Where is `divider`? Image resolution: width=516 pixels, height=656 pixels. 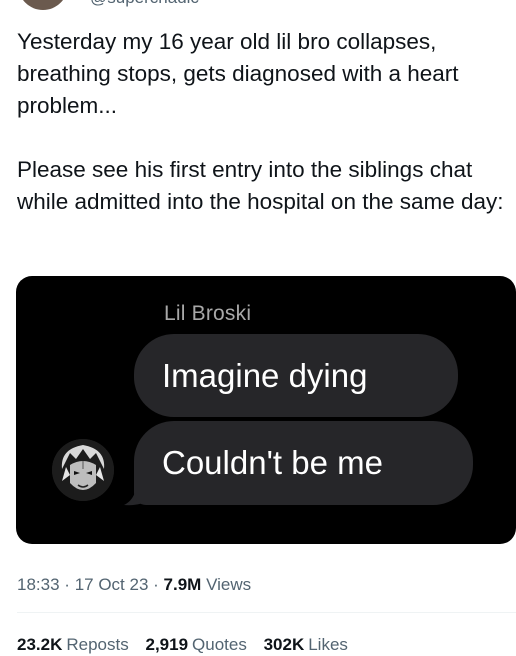 divider is located at coordinates (266, 612).